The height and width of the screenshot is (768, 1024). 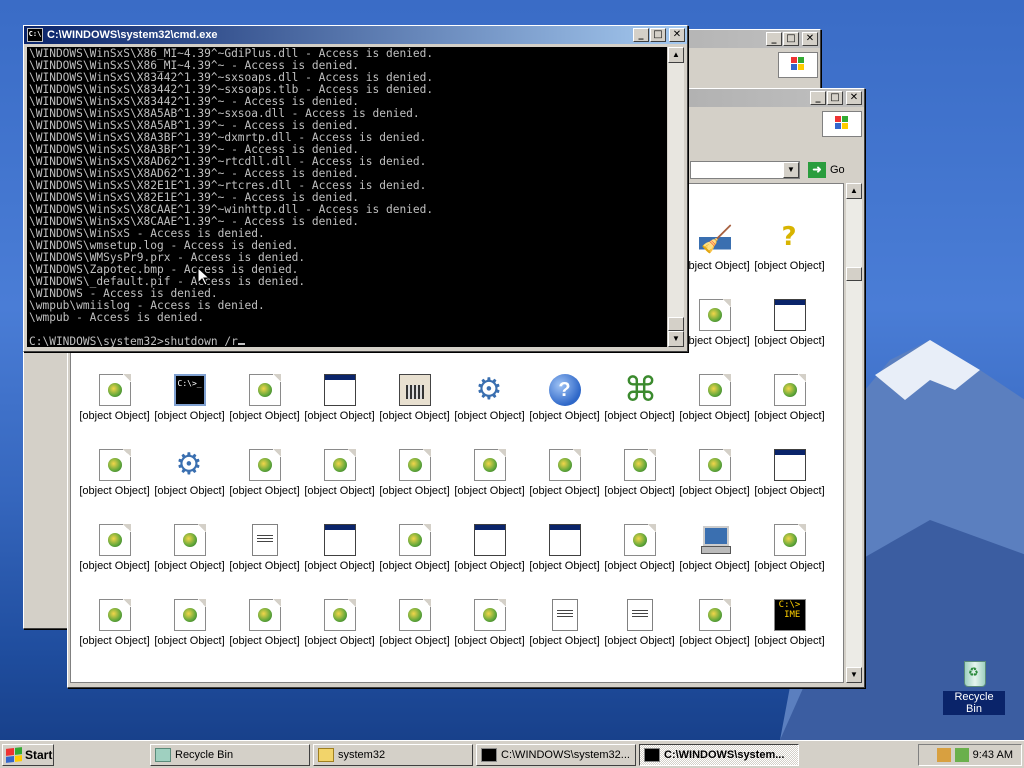 What do you see at coordinates (676, 197) in the screenshot?
I see `console-vertical-scrollbar: ▲ ▼` at bounding box center [676, 197].